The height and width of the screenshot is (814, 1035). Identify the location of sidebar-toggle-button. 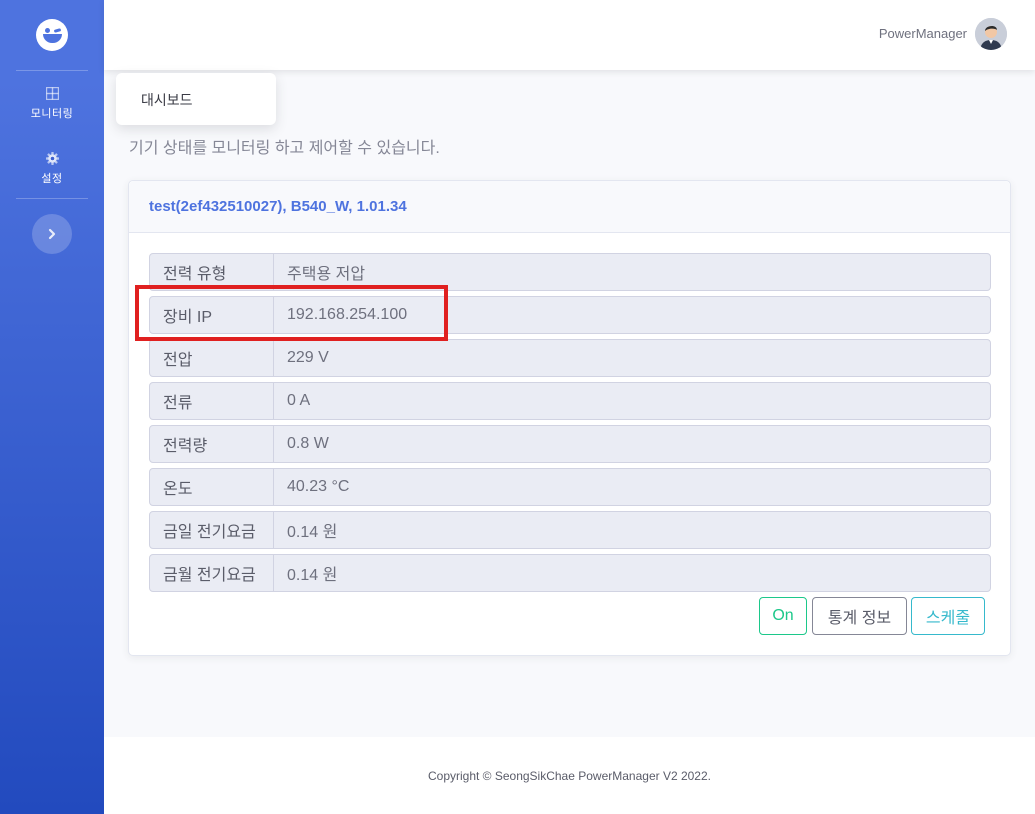
(52, 234).